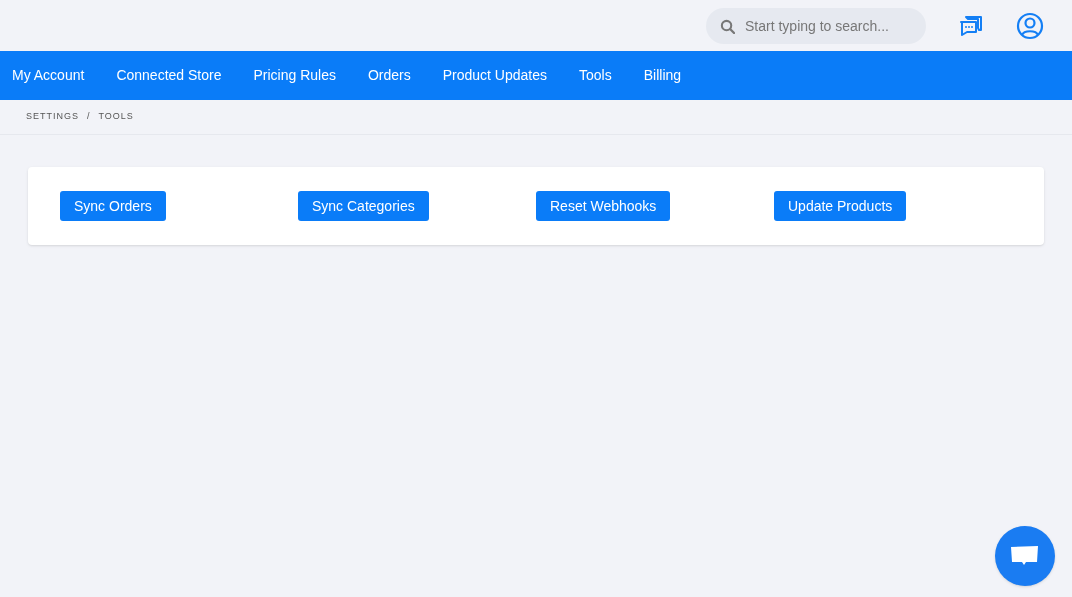 The width and height of the screenshot is (1072, 597). What do you see at coordinates (495, 75) in the screenshot?
I see `nav-link: Product Updates` at bounding box center [495, 75].